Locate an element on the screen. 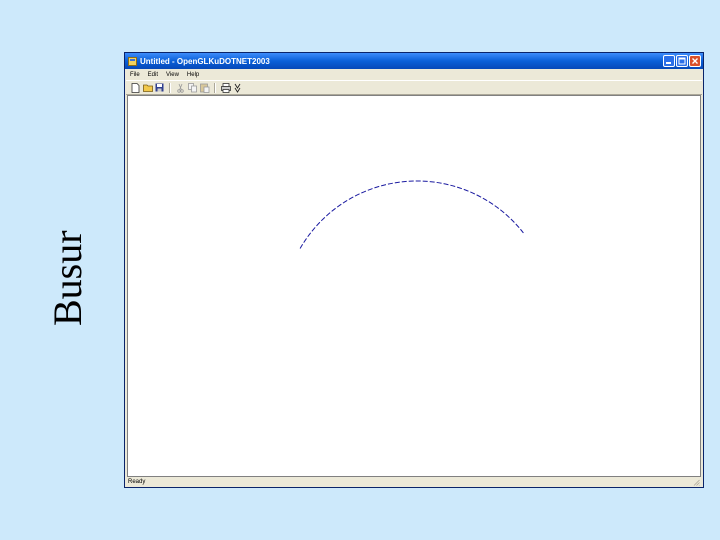  paste-button is located at coordinates (204, 87).